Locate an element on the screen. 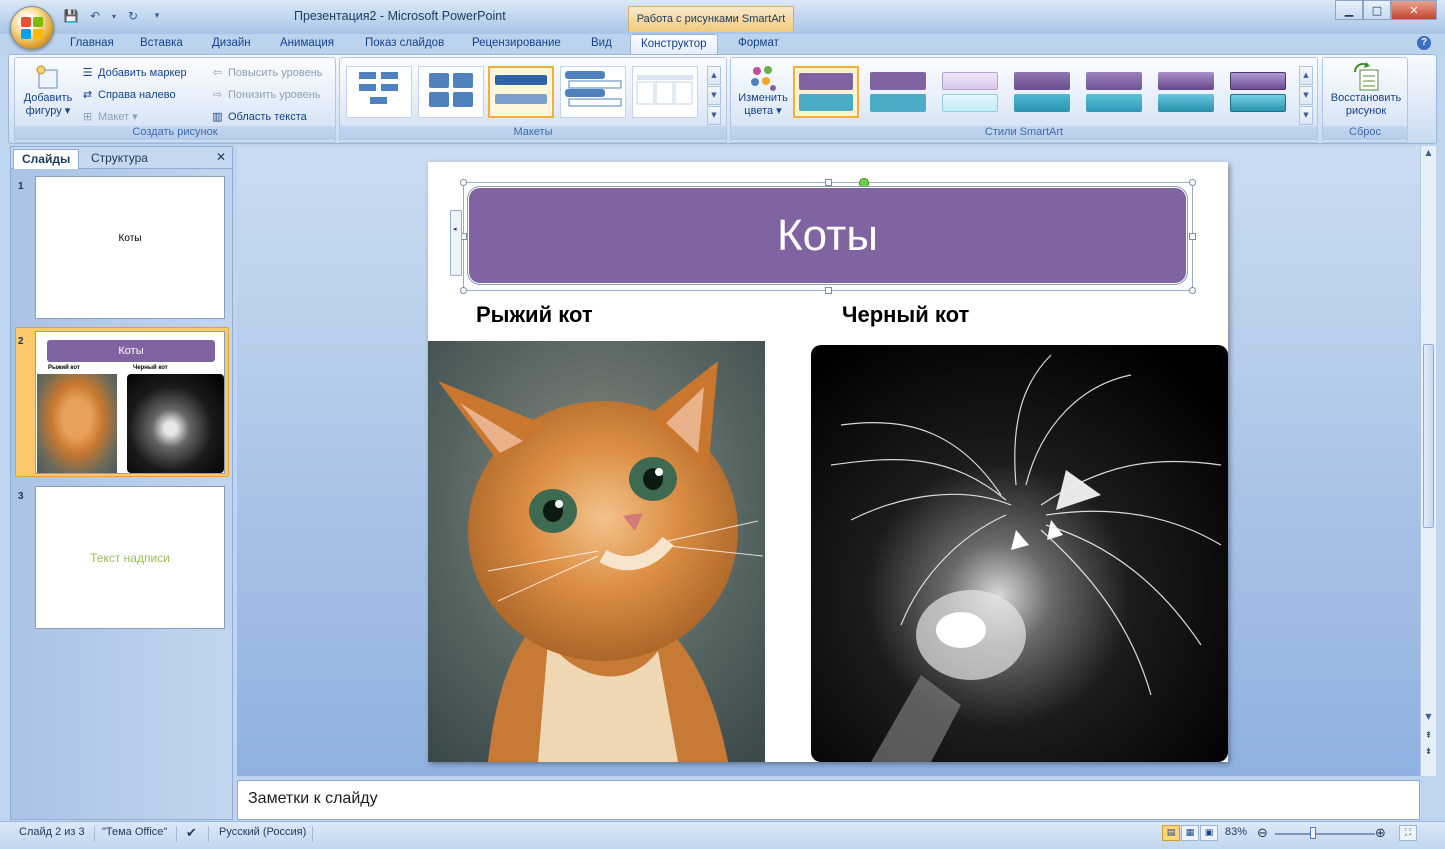  tab-outline: Структура is located at coordinates (119, 159).